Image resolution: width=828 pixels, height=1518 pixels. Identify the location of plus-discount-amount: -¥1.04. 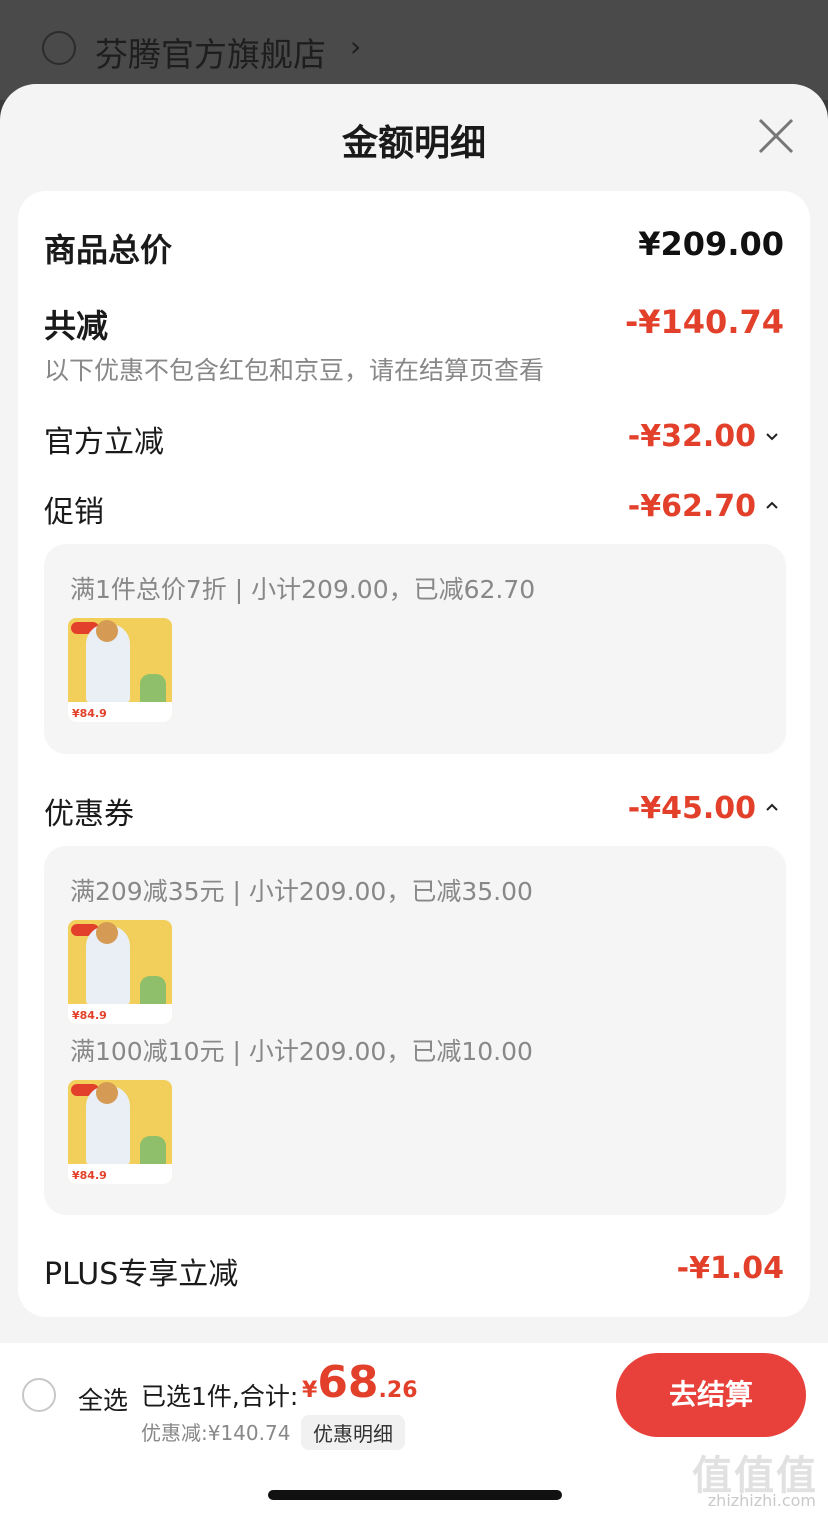
(730, 1268).